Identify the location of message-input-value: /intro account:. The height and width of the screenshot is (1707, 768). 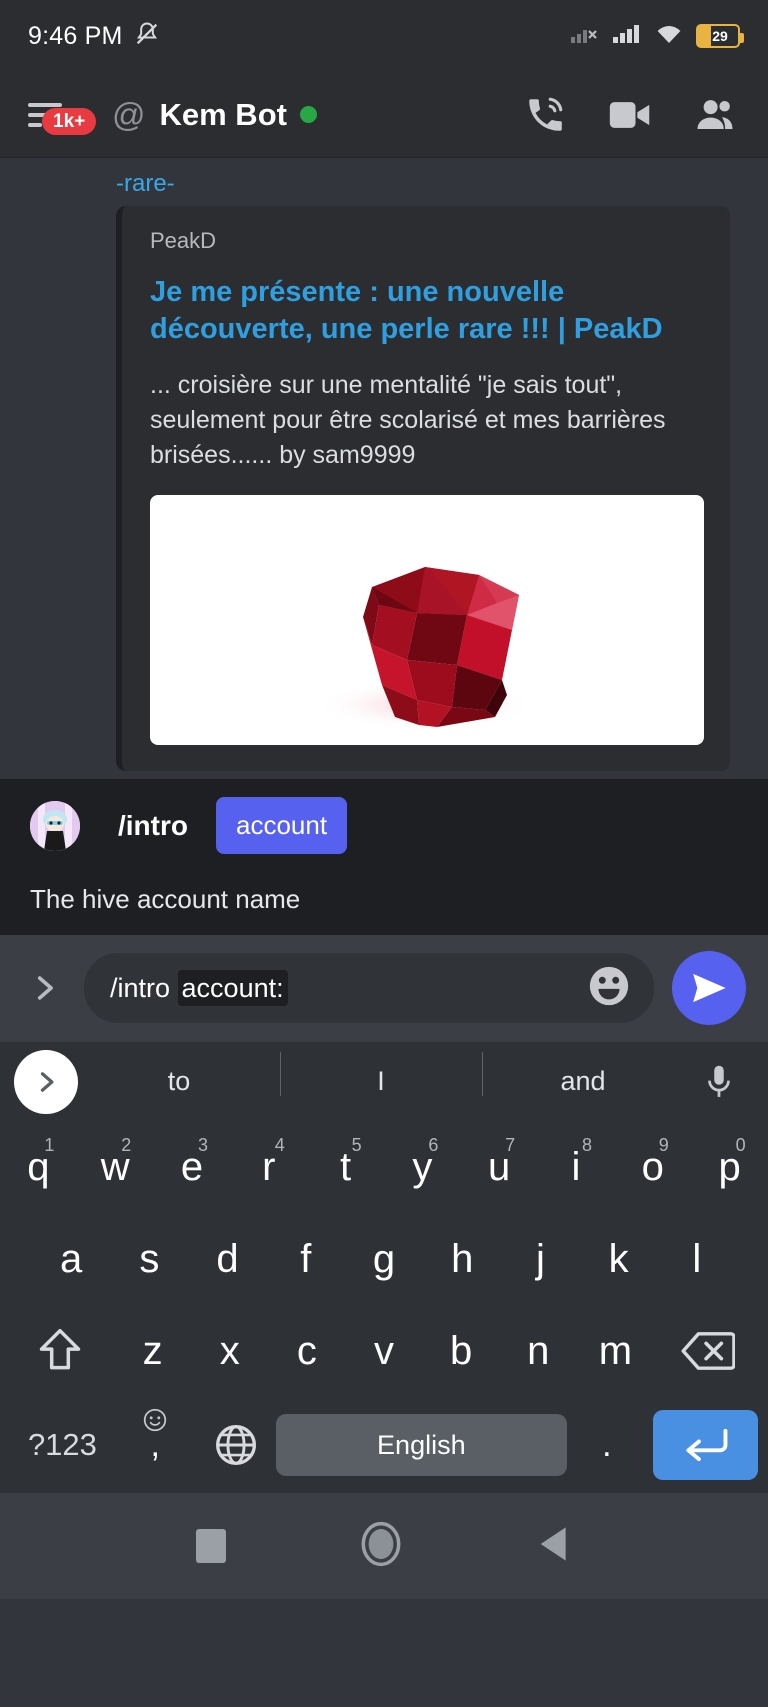
(348, 987).